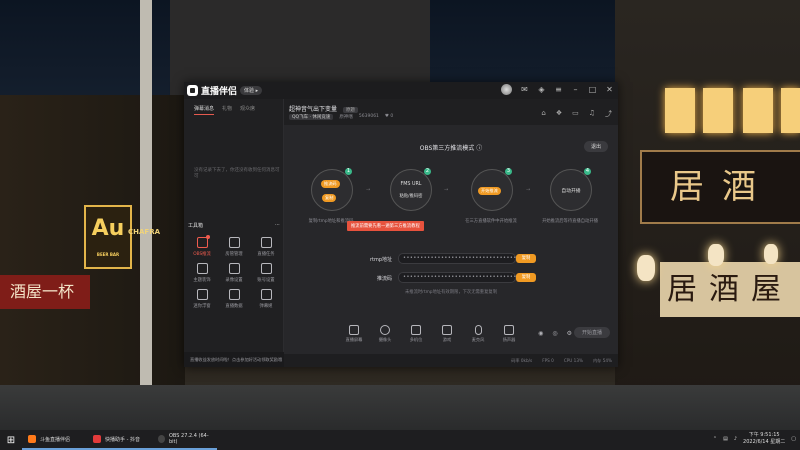  I want to click on version-badge: 体验 ▸, so click(251, 90).